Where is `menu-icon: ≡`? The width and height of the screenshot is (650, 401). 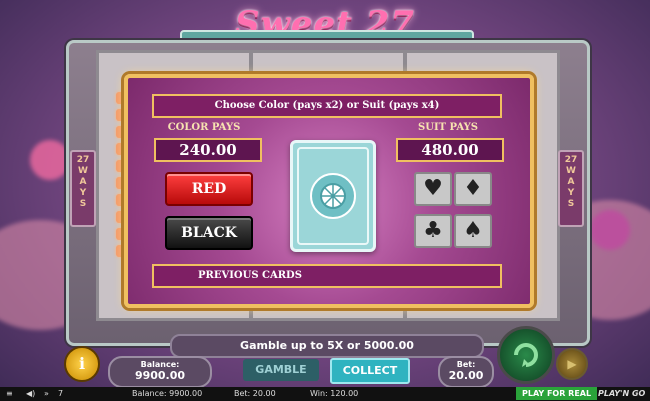
menu-icon: ≡ is located at coordinates (9, 394).